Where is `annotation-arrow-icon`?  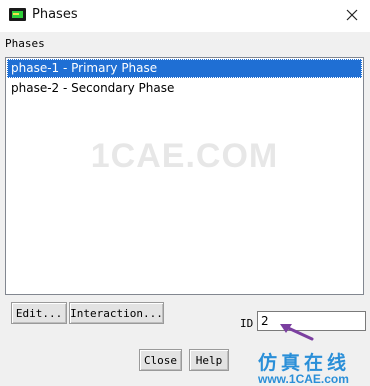 annotation-arrow-icon is located at coordinates (297, 332).